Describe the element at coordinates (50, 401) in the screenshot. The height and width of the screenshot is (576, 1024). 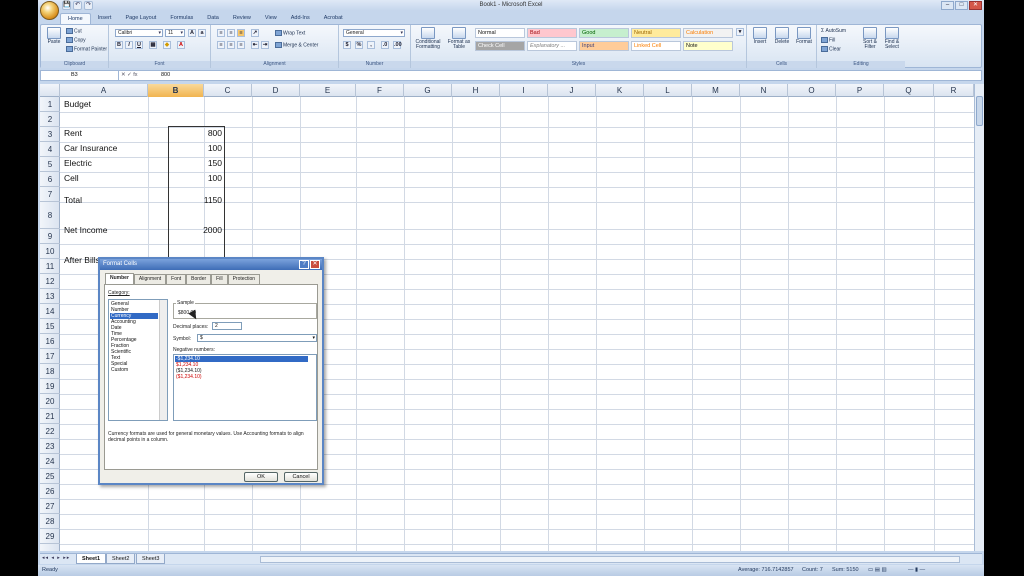
I see `row-header-20: 20` at that location.